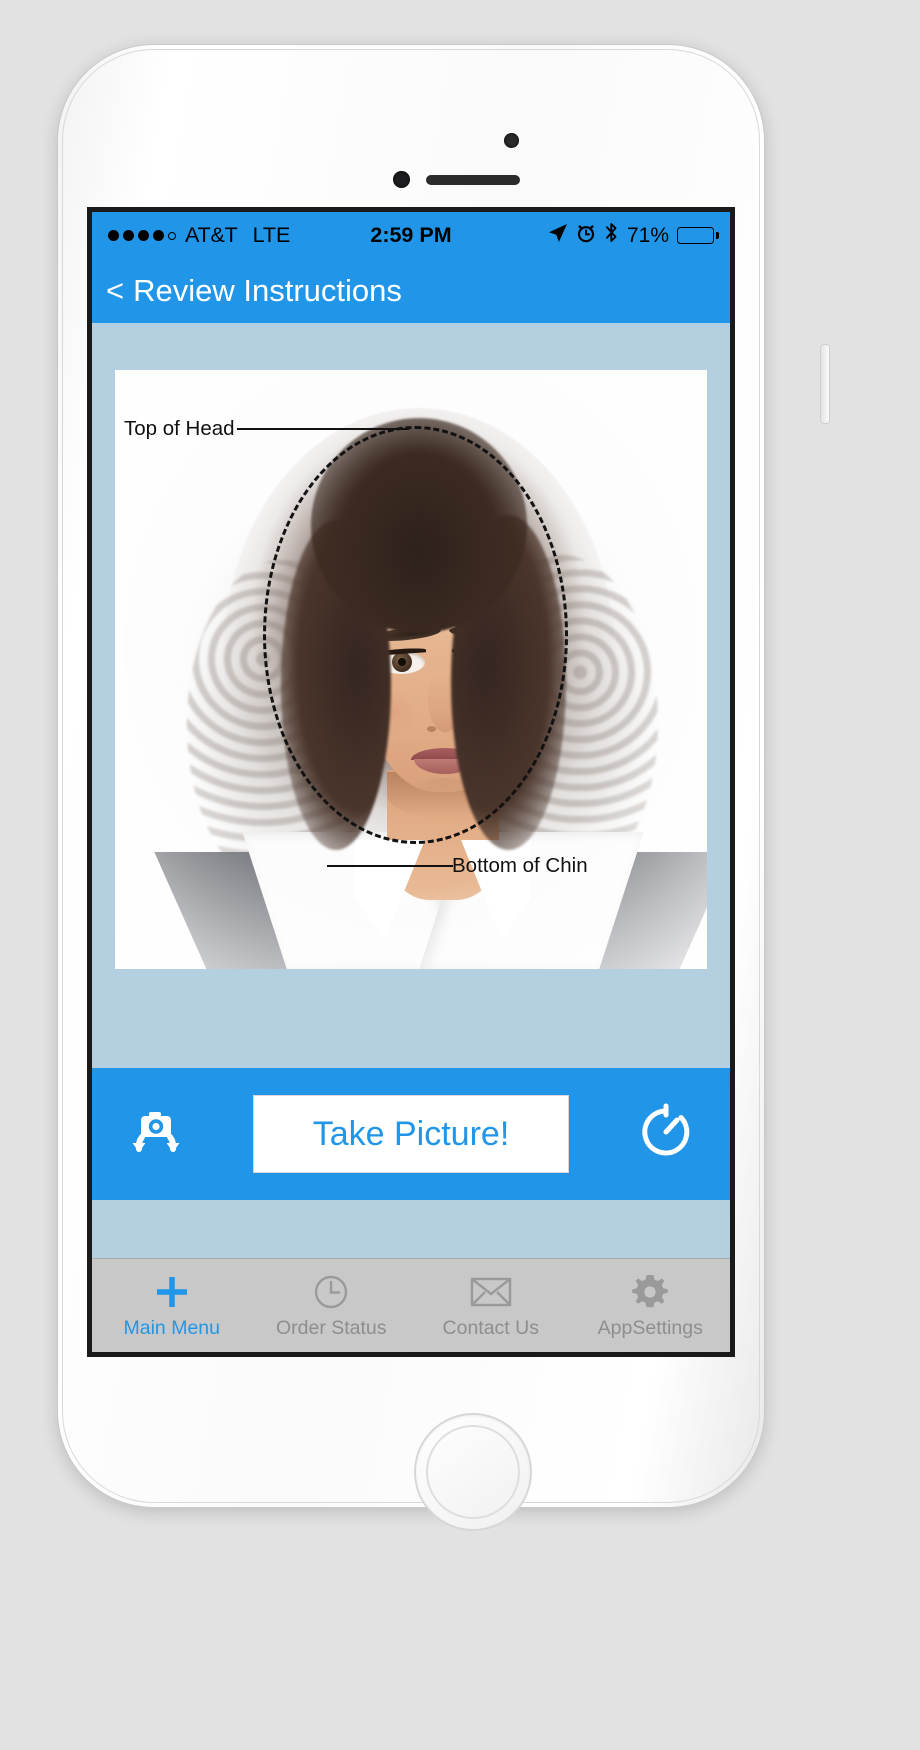 The width and height of the screenshot is (920, 1750). What do you see at coordinates (411, 1229) in the screenshot?
I see `bottom-spacer` at bounding box center [411, 1229].